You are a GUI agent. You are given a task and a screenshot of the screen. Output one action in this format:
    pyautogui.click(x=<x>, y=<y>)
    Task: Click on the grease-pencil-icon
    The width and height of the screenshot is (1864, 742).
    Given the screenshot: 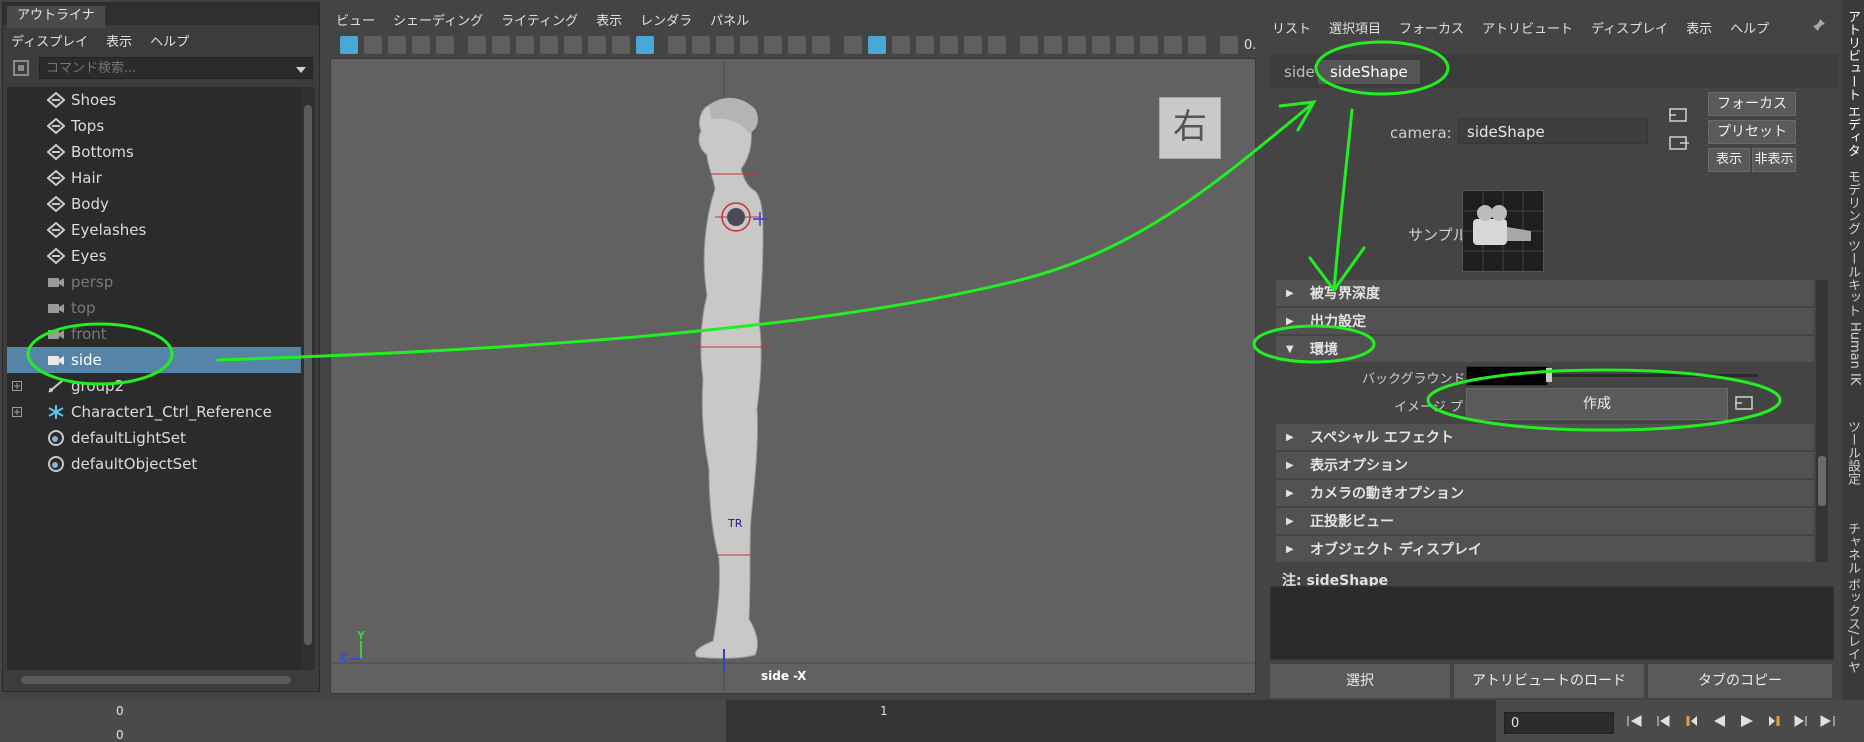 What is the action you would take?
    pyautogui.click(x=477, y=45)
    